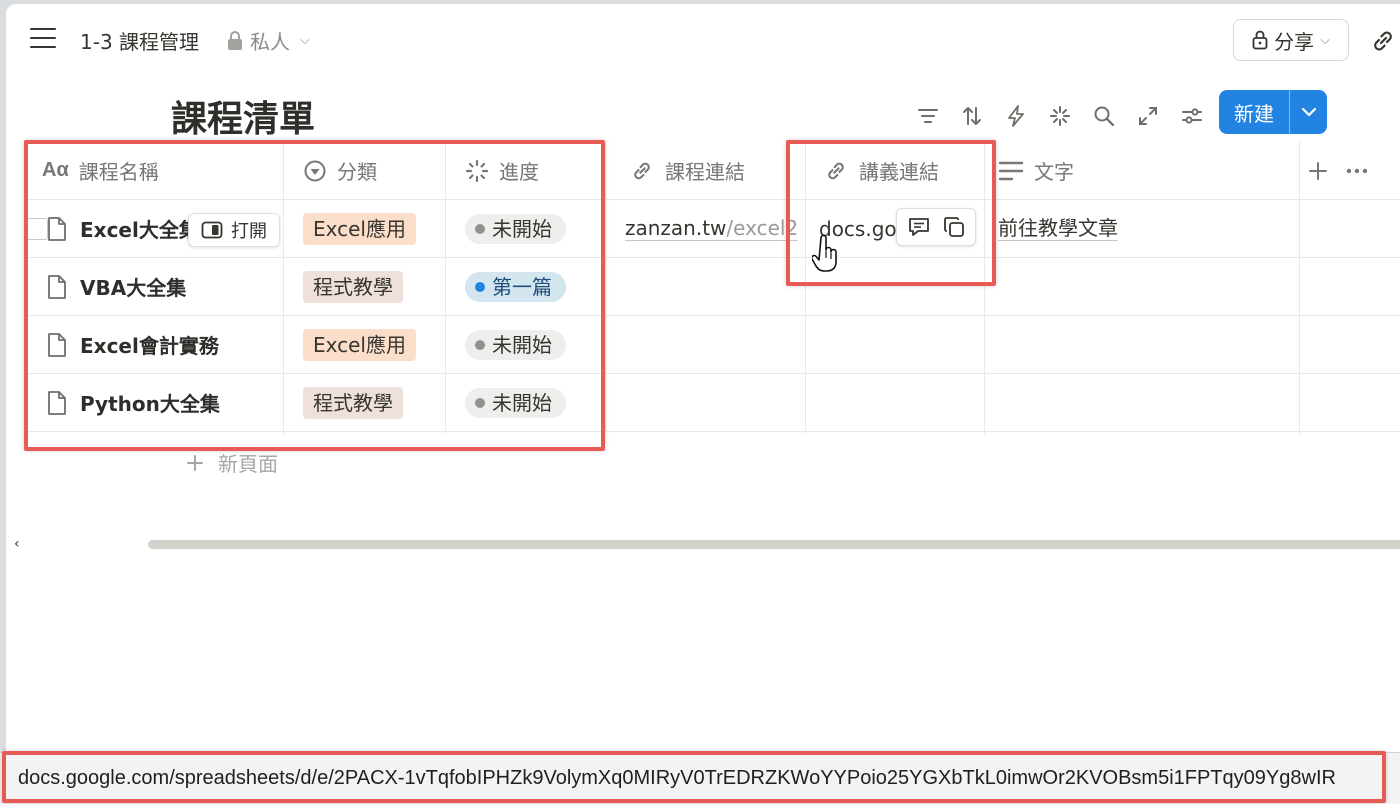  I want to click on more-options-icon, so click(1357, 171).